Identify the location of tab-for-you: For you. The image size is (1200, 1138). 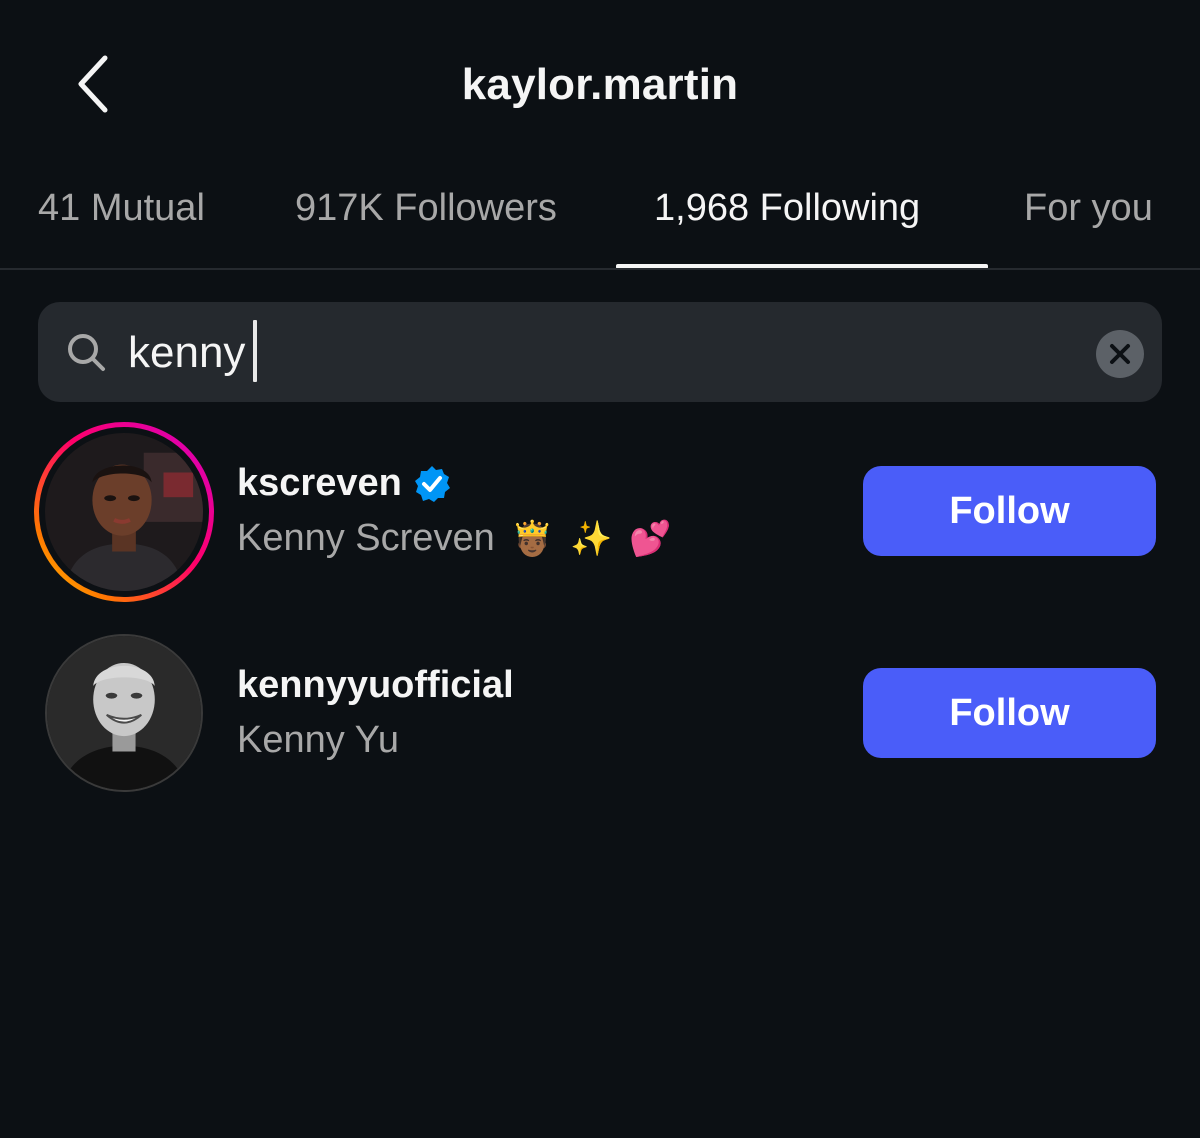
(1088, 225).